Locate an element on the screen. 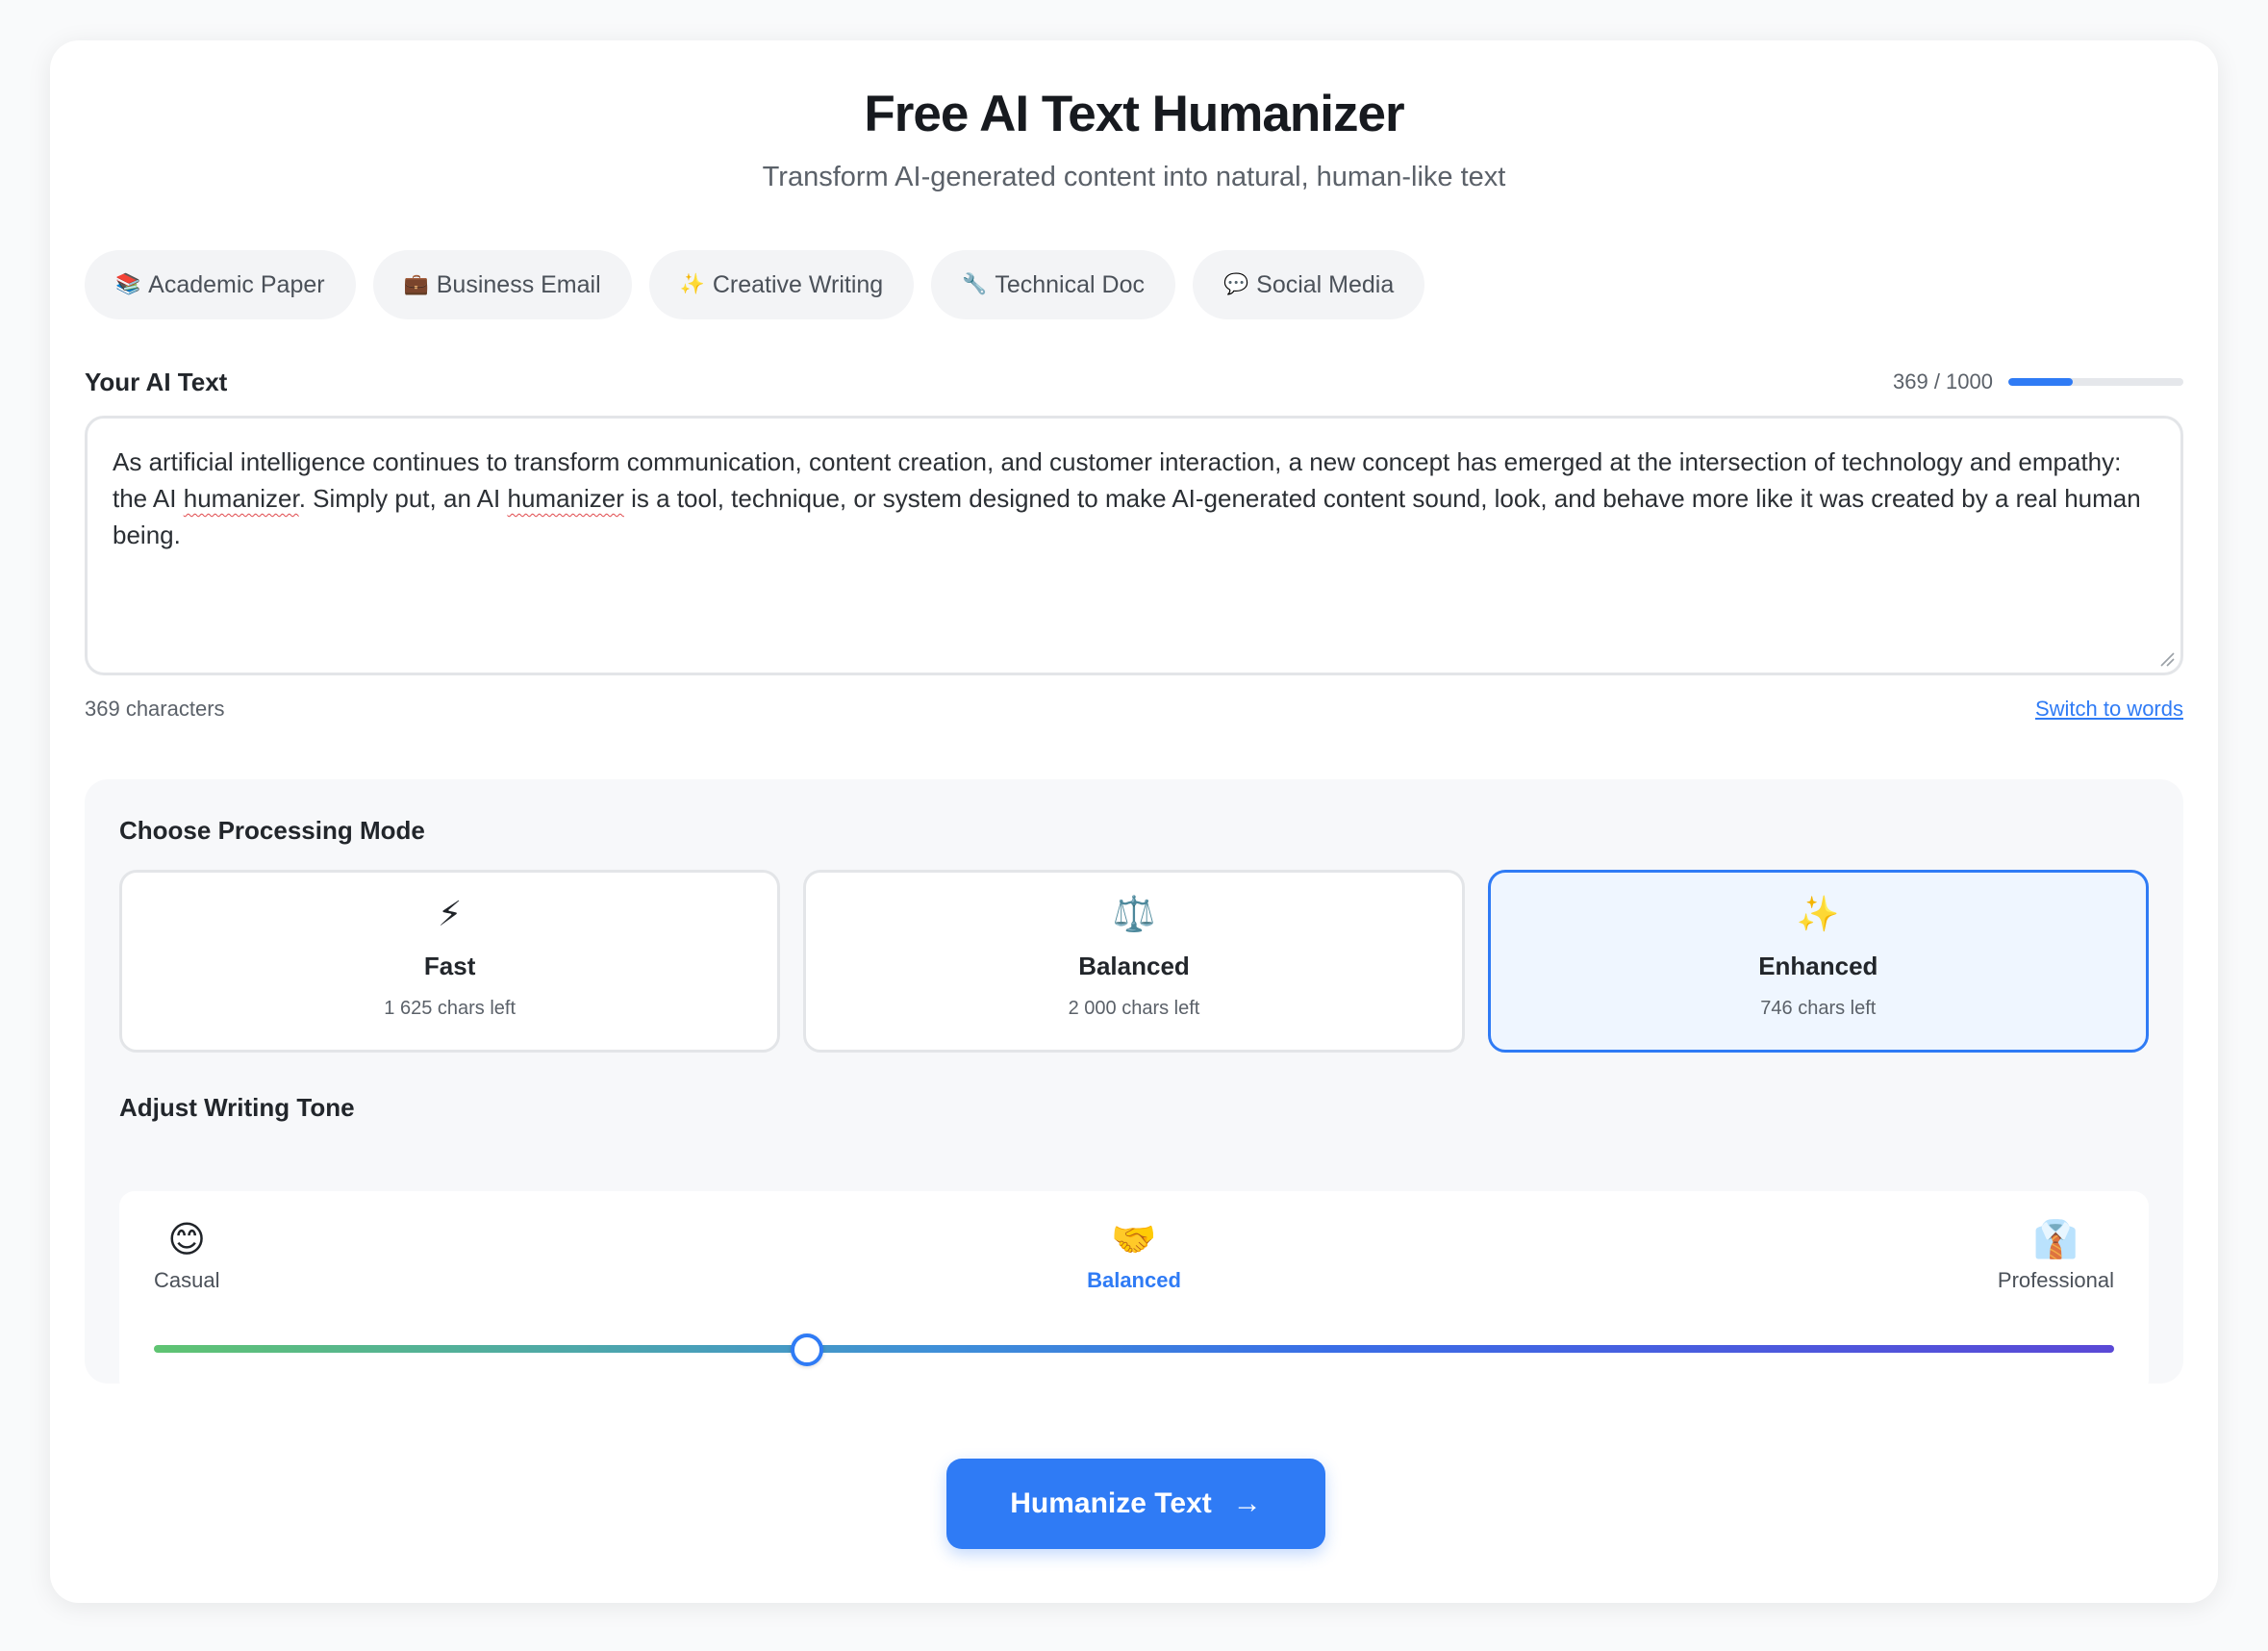 Image resolution: width=2268 pixels, height=1651 pixels. char-limit-counter: 369 / 1000 is located at coordinates (2038, 381).